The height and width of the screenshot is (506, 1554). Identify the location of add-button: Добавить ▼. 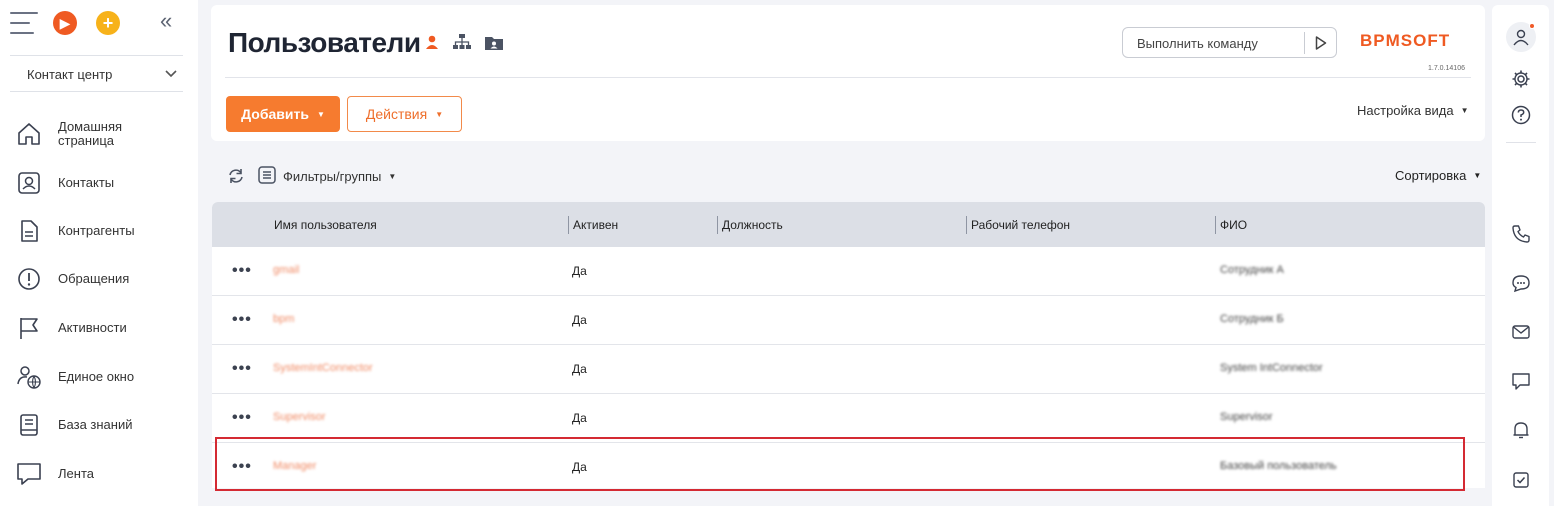
(283, 114).